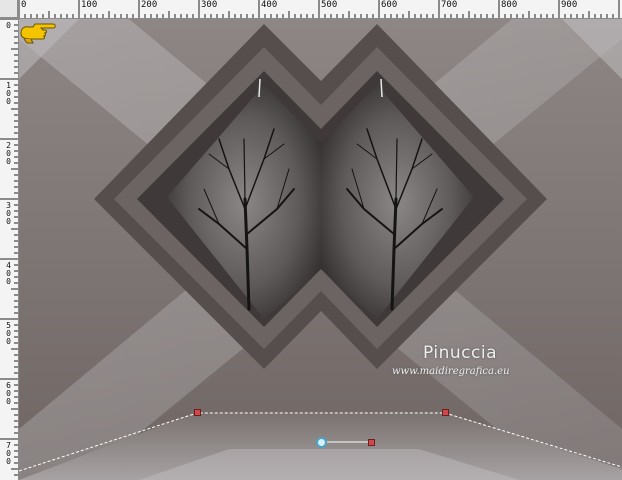 This screenshot has height=480, width=622. I want to click on hruler-label-300: 300, so click(209, 5).